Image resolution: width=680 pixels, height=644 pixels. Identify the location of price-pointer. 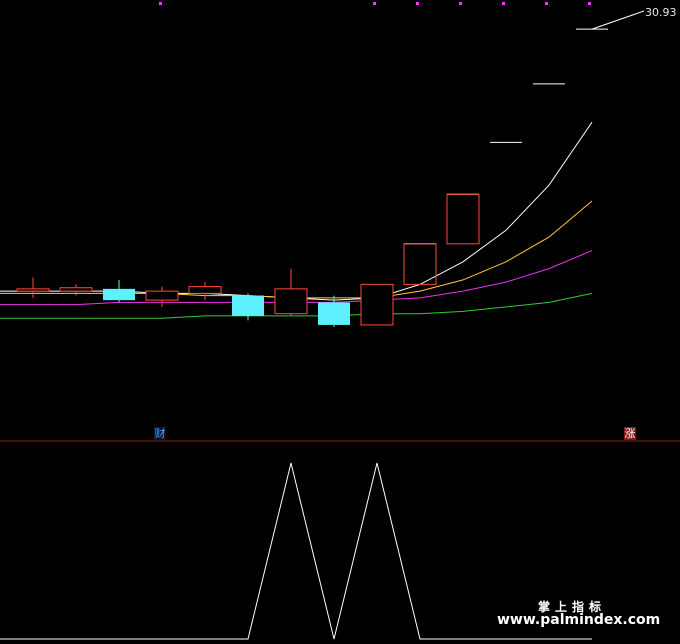
(618, 20).